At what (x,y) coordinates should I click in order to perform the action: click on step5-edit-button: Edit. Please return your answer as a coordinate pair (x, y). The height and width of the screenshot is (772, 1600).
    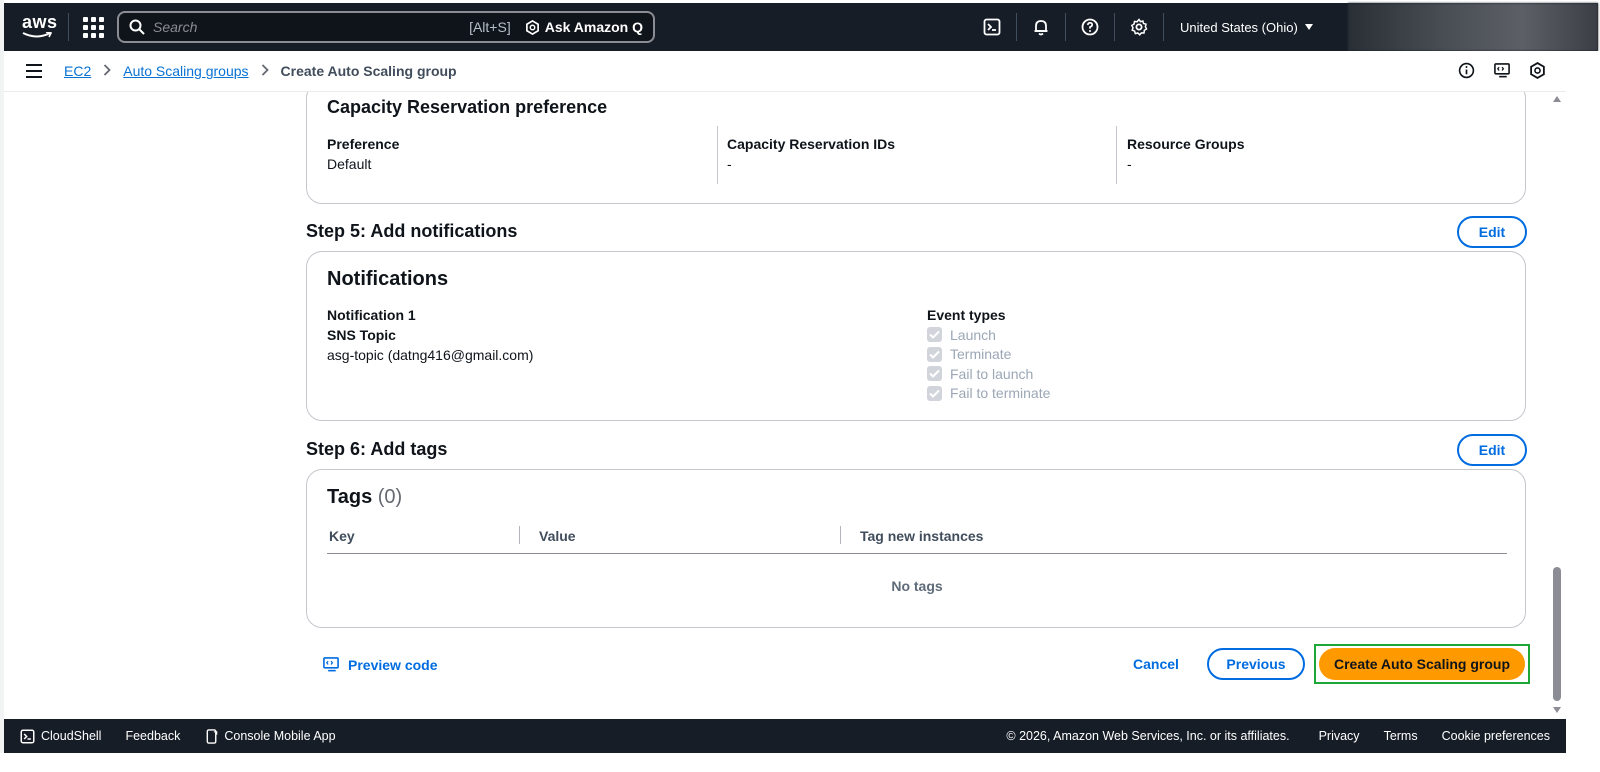
    Looking at the image, I should click on (1492, 232).